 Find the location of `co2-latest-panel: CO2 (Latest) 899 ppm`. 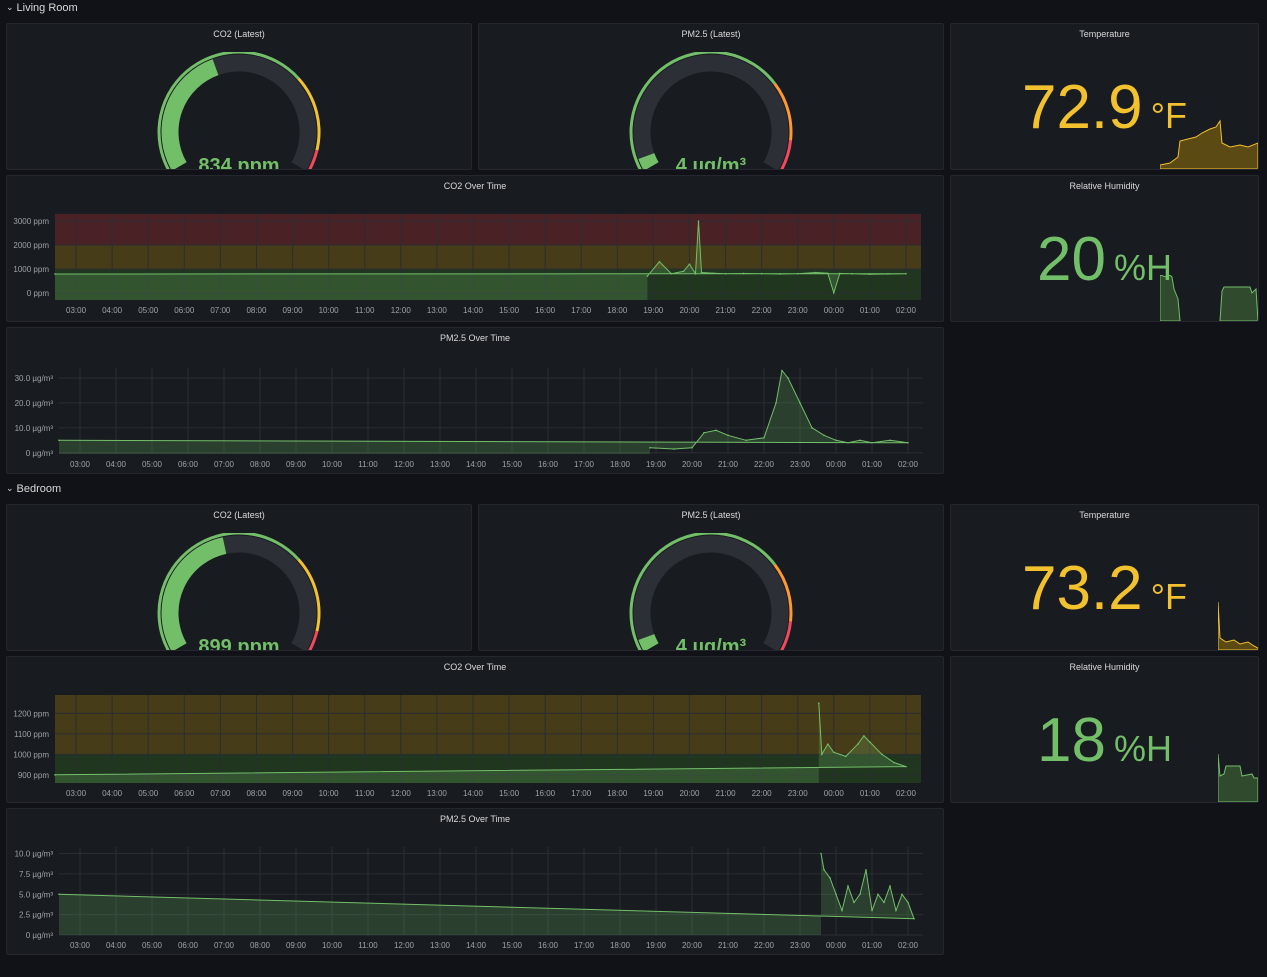

co2-latest-panel: CO2 (Latest) 899 ppm is located at coordinates (239, 577).